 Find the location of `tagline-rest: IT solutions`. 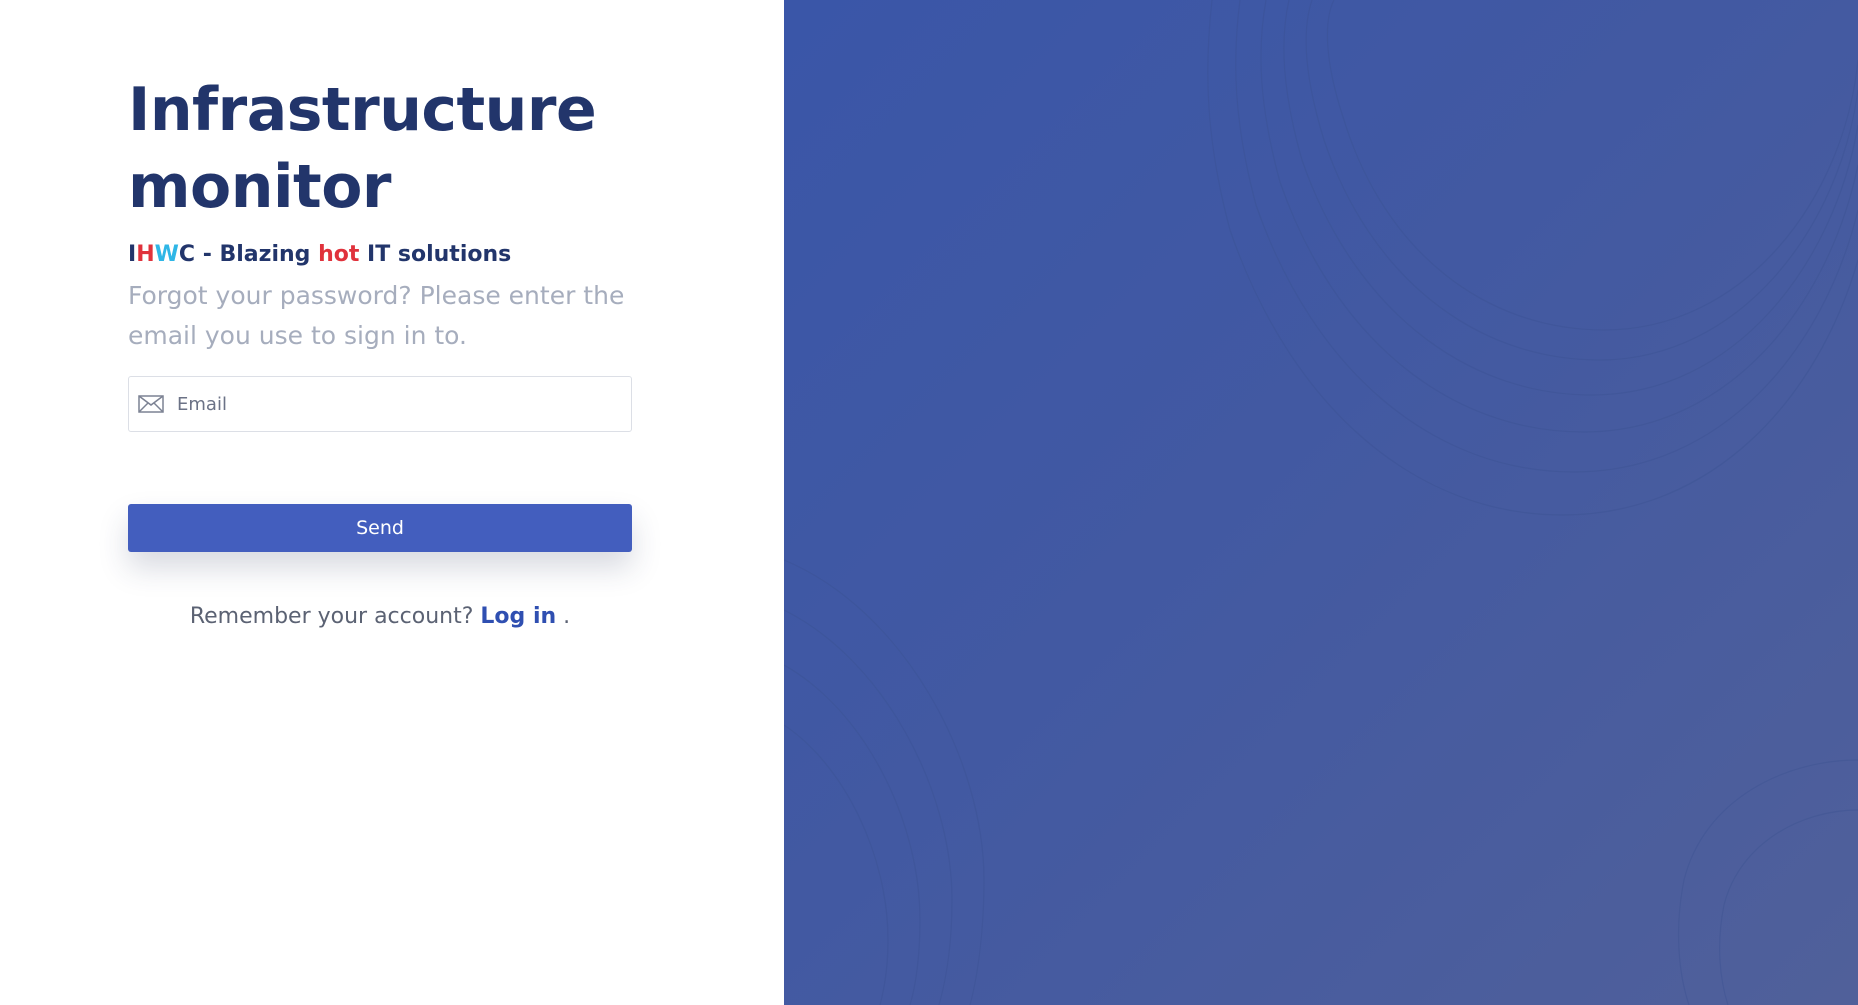

tagline-rest: IT solutions is located at coordinates (435, 254).